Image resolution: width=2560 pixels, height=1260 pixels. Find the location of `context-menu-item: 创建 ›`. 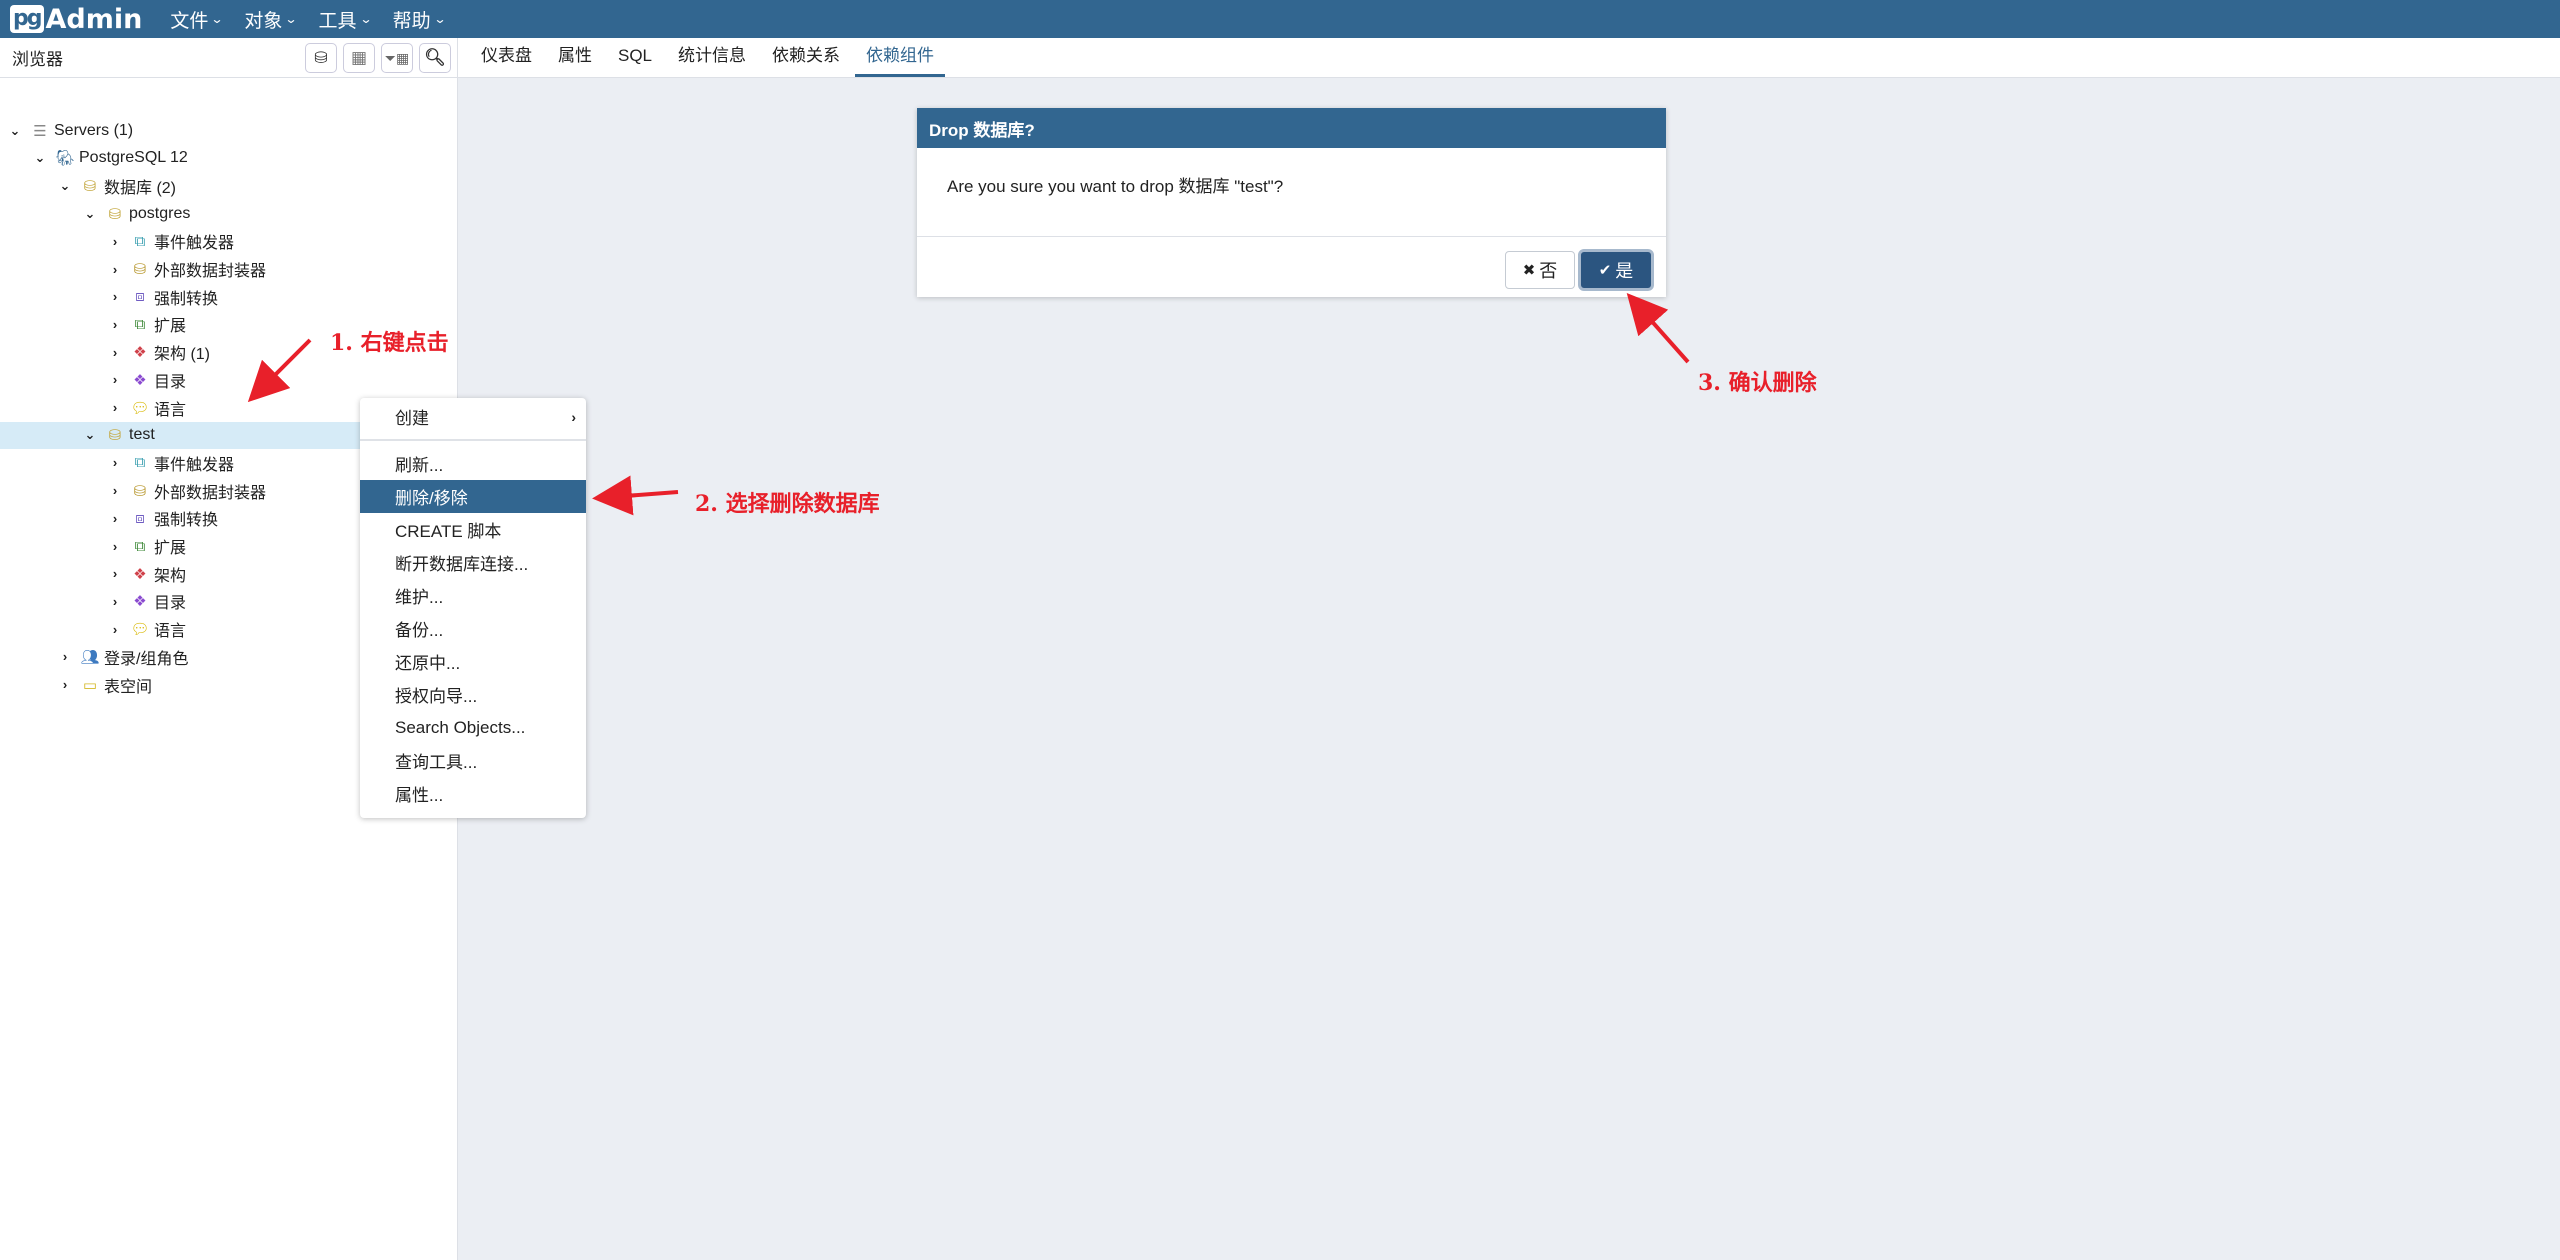

context-menu-item: 创建 › is located at coordinates (473, 416).